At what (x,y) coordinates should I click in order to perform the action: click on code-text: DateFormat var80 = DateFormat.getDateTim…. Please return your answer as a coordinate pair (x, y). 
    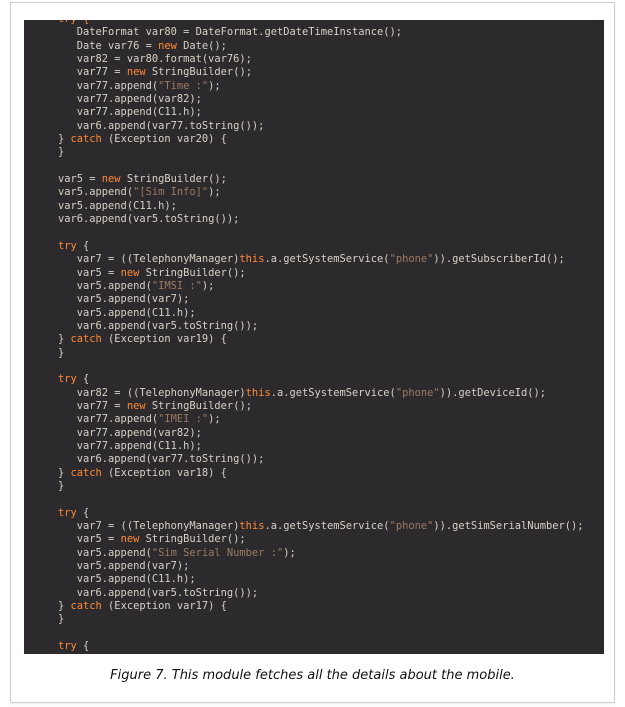
    Looking at the image, I should click on (230, 32).